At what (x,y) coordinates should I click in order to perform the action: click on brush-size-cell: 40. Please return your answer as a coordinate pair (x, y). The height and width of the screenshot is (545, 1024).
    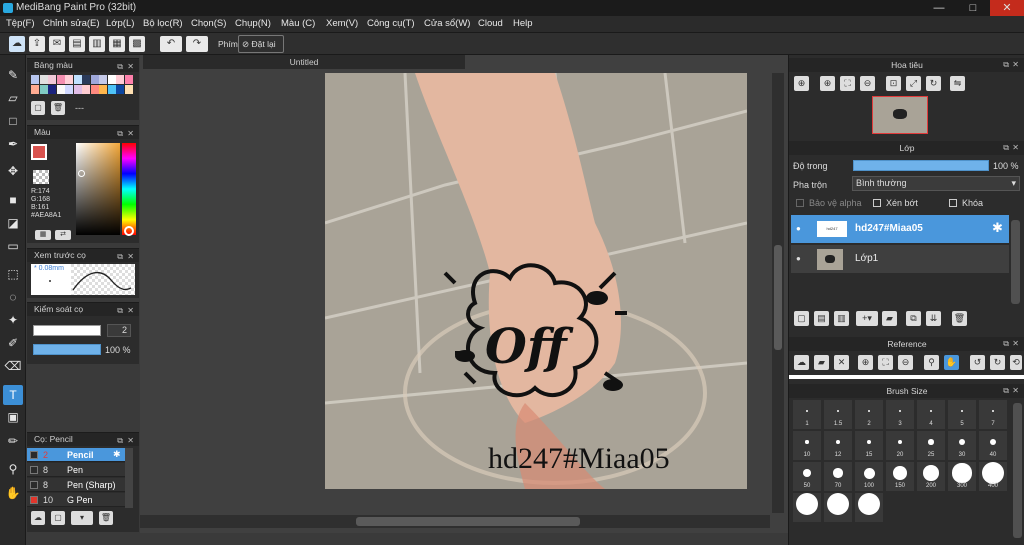
    Looking at the image, I should click on (993, 445).